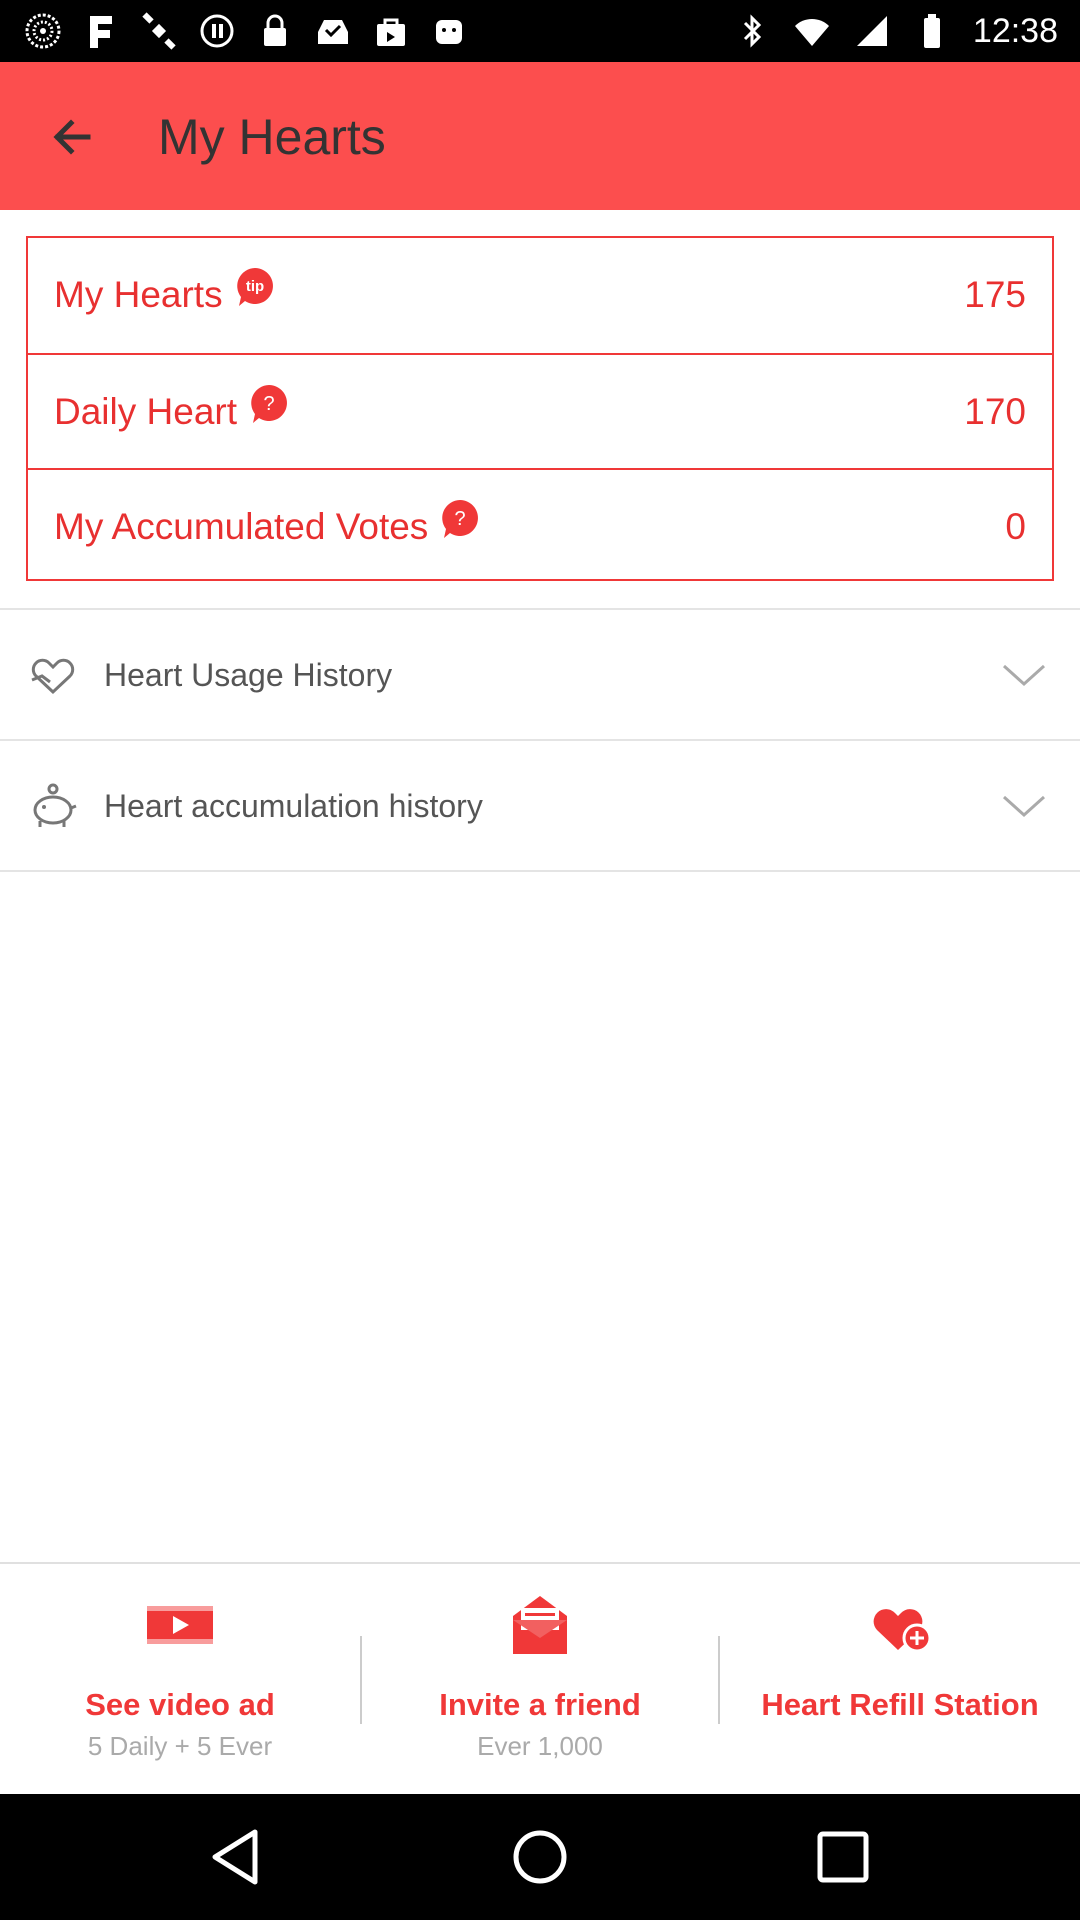 Image resolution: width=1080 pixels, height=1920 pixels. I want to click on heart-accumulation-history-row: Heart accumulation history, so click(540, 806).